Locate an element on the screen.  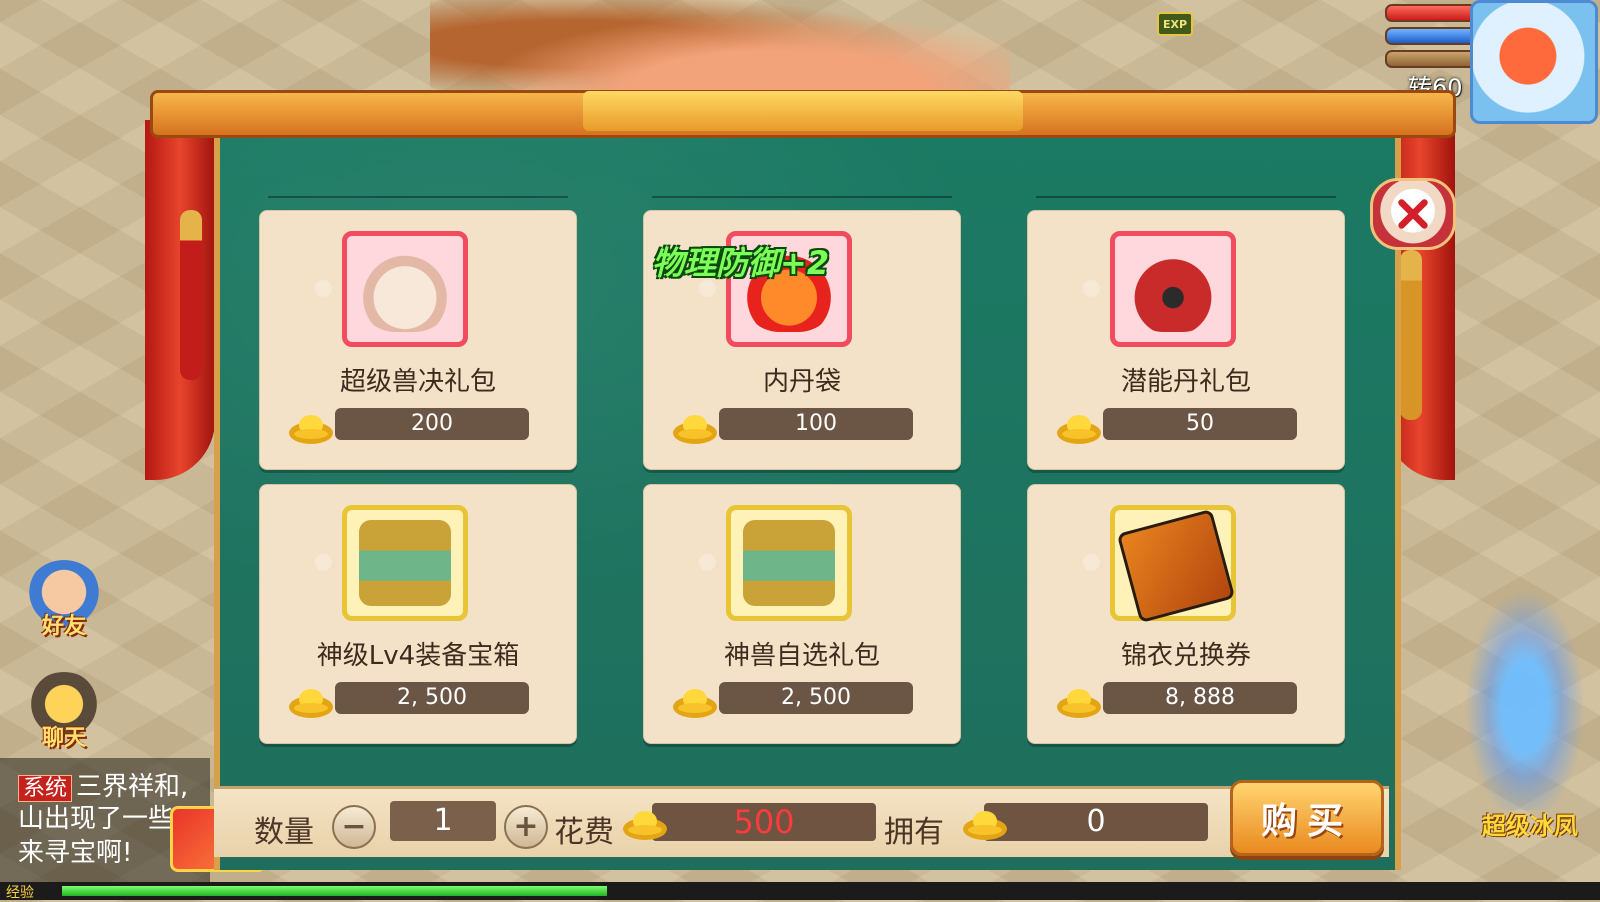
buy-button-label: 购买 is located at coordinates (1306, 821).